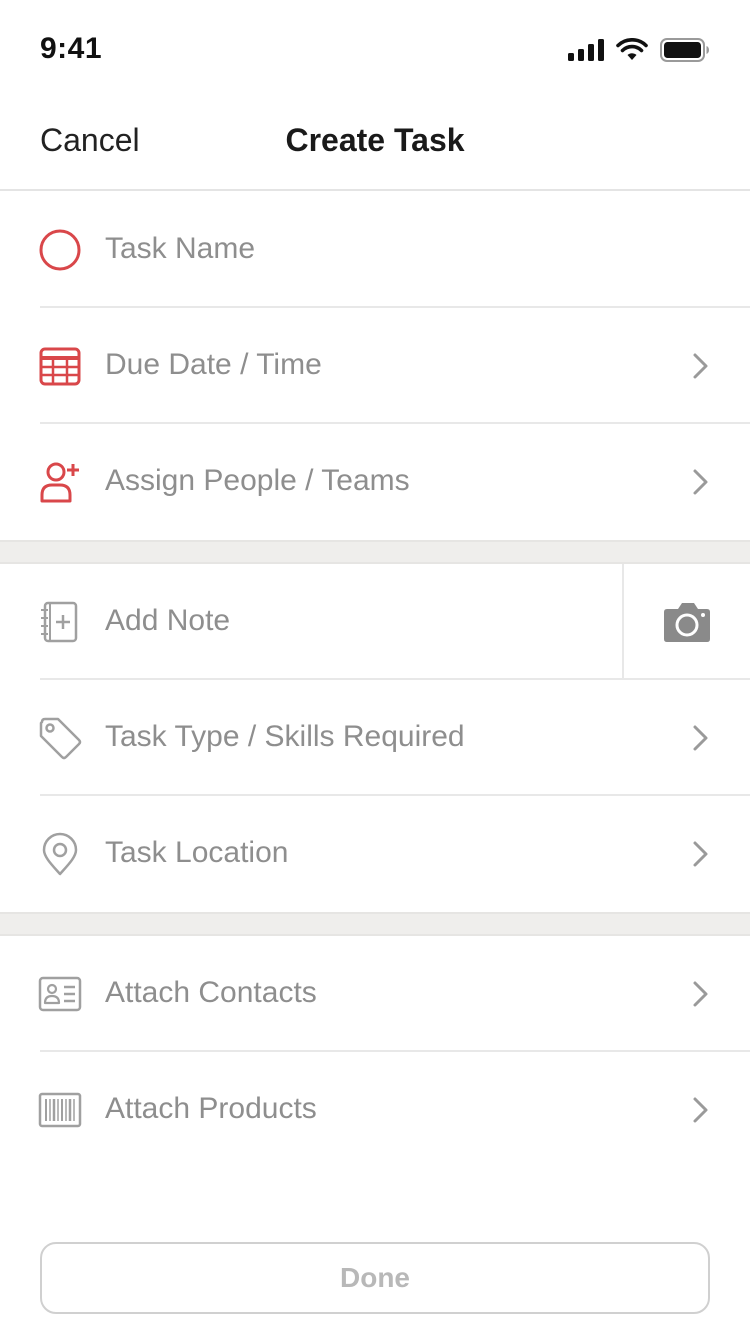 This screenshot has height=1334, width=750. Describe the element at coordinates (375, 622) in the screenshot. I see `add-note-row: Add Note` at that location.